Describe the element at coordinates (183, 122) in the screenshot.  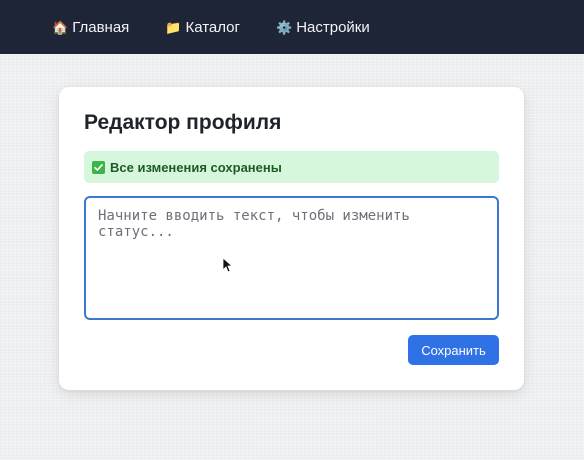
I see `page-title: Редактор профиля` at that location.